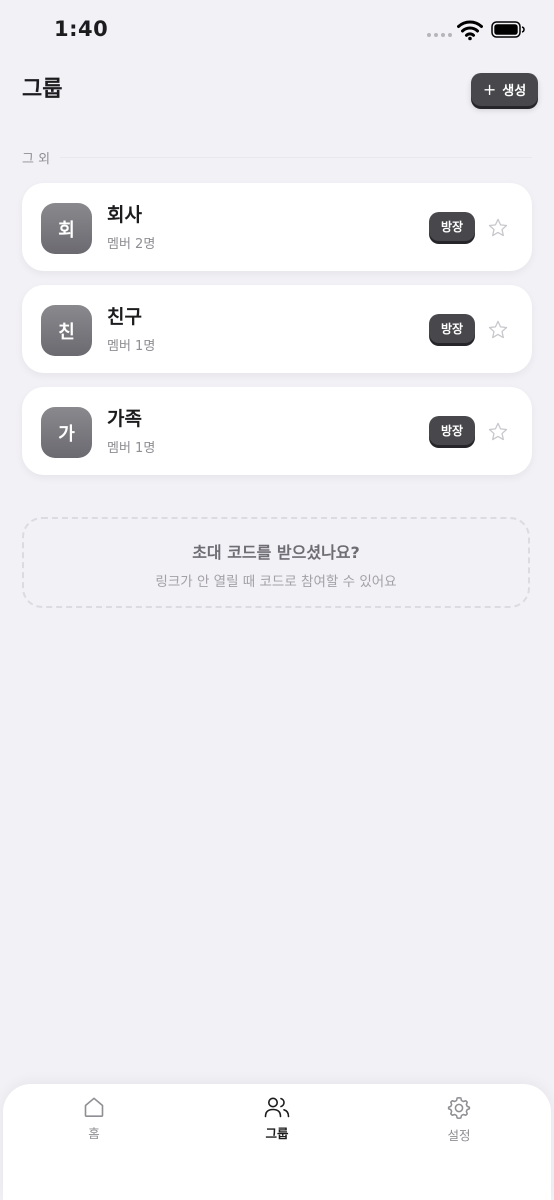  I want to click on invite-subtitle: 링크가 안 열릴 때 코드로 참여할 수 있어요, so click(276, 582).